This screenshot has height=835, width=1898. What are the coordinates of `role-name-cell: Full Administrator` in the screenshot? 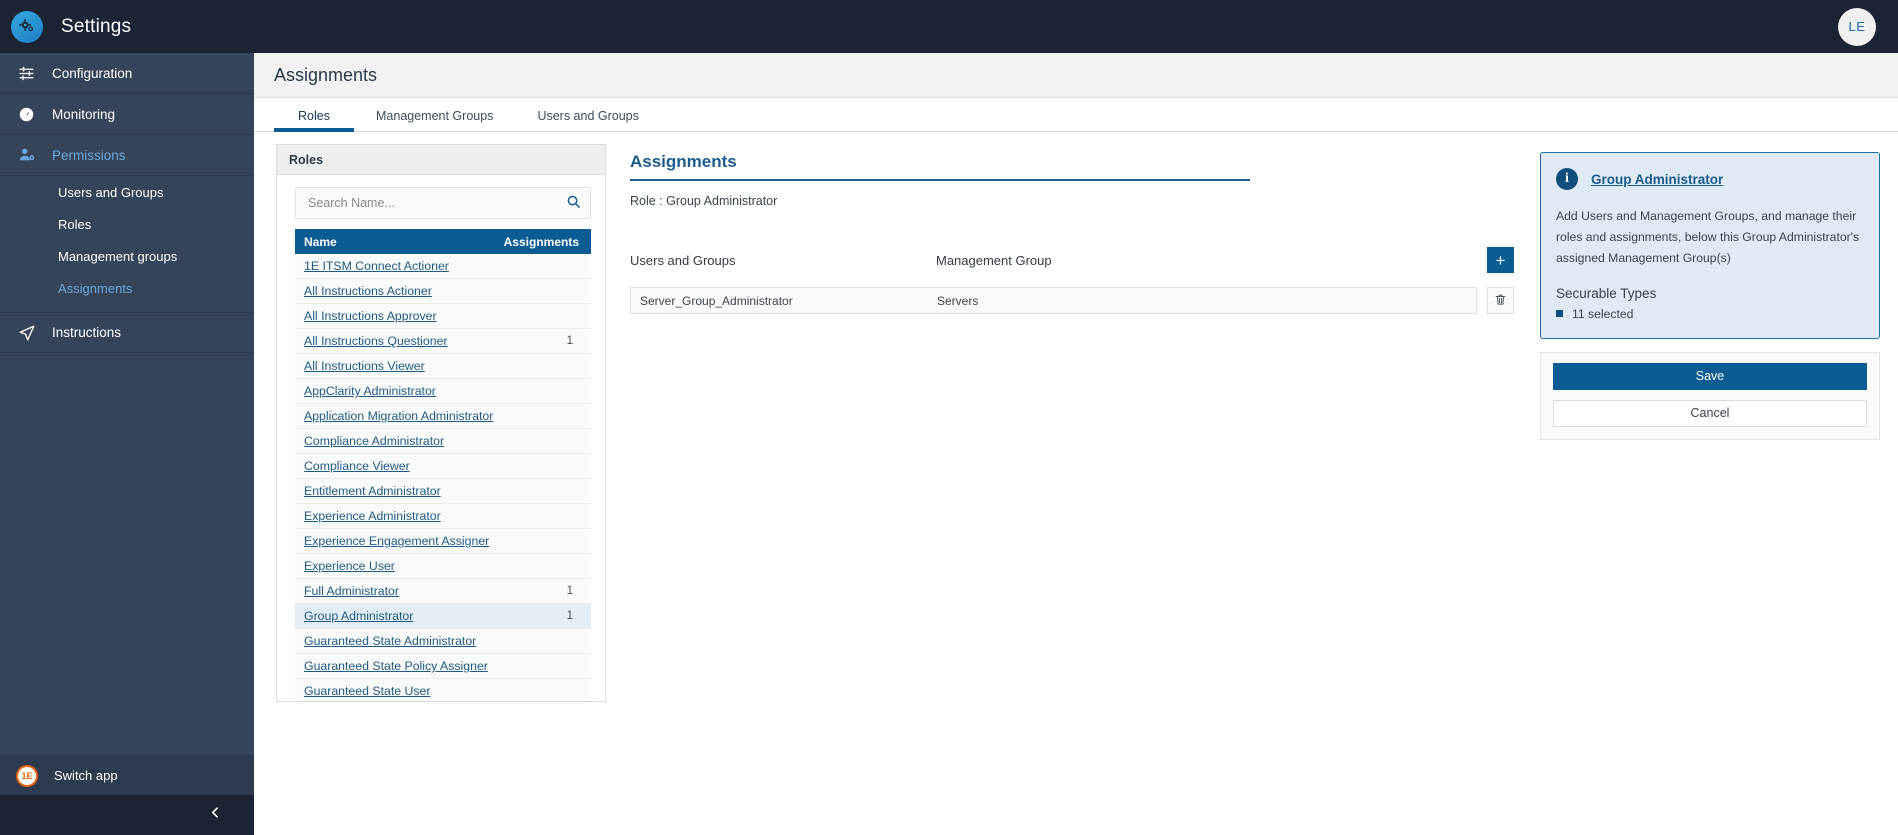 It's located at (395, 591).